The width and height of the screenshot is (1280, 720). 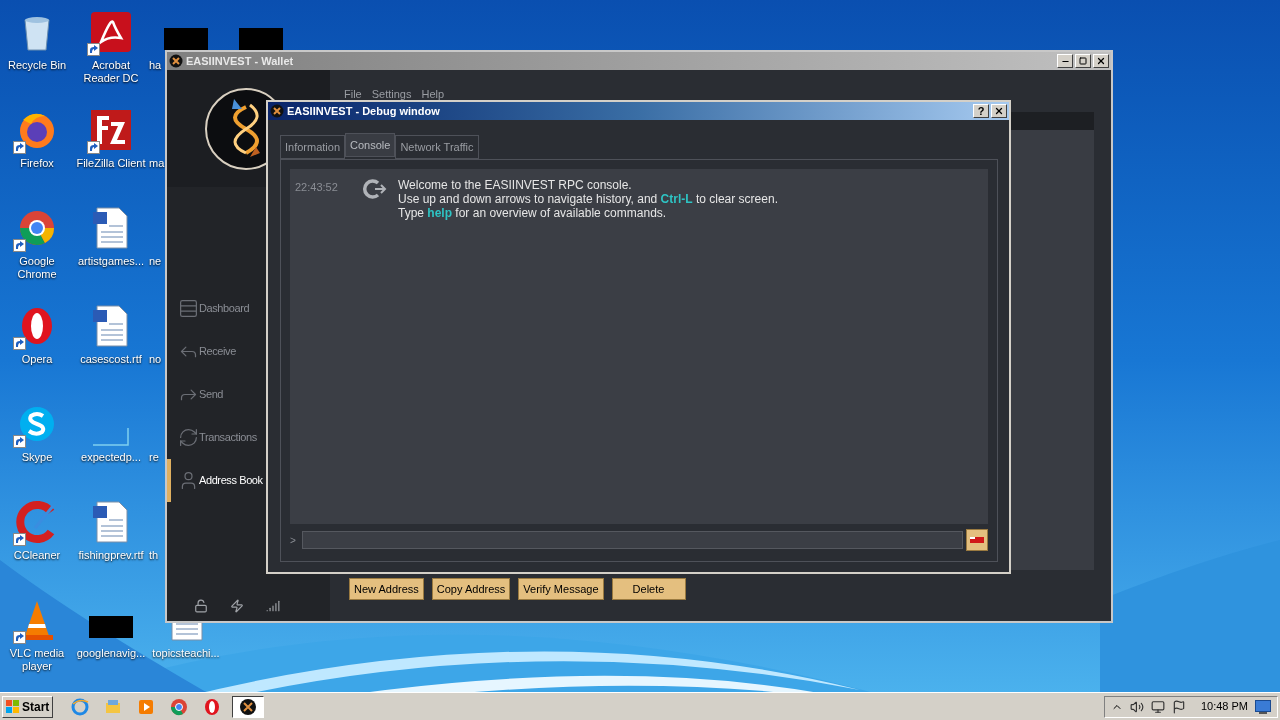 I want to click on maximize-button, so click(x=1083, y=61).